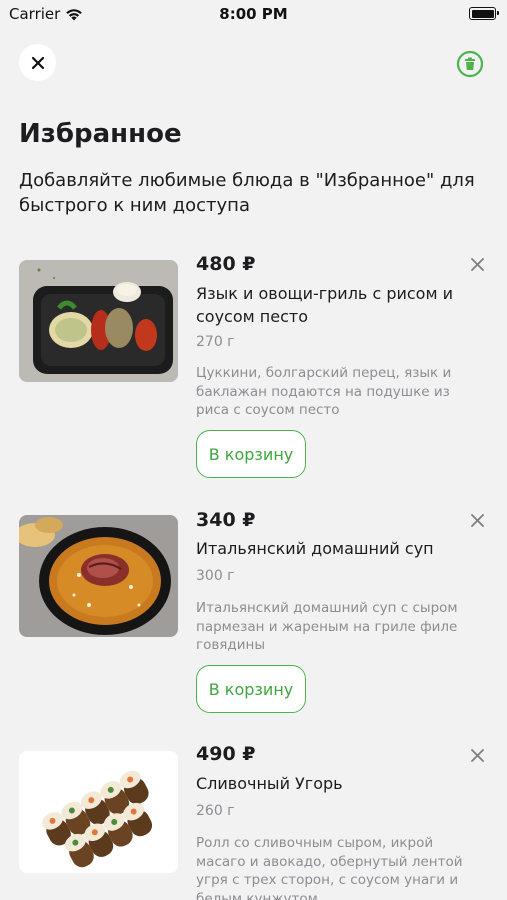 This screenshot has height=900, width=507. I want to click on status-bar: Carrier 8:00 PM, so click(253, 15).